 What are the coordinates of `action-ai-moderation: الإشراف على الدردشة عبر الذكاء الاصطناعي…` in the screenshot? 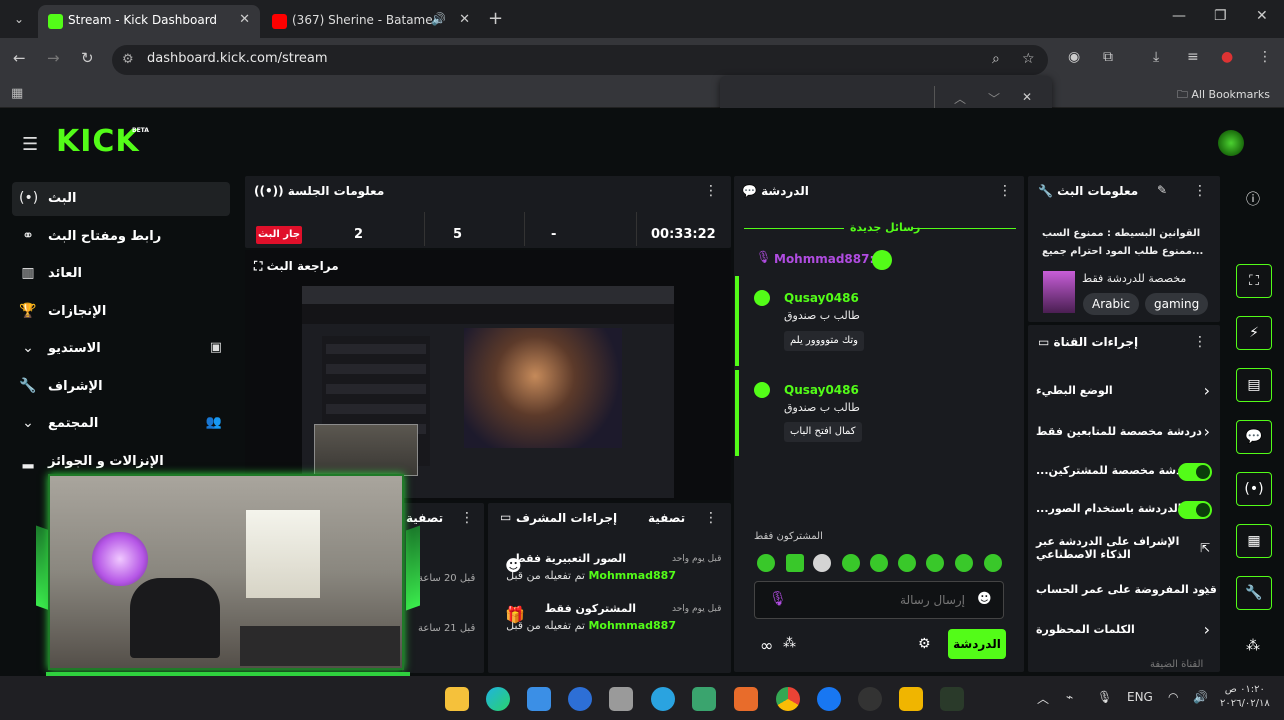 It's located at (1124, 550).